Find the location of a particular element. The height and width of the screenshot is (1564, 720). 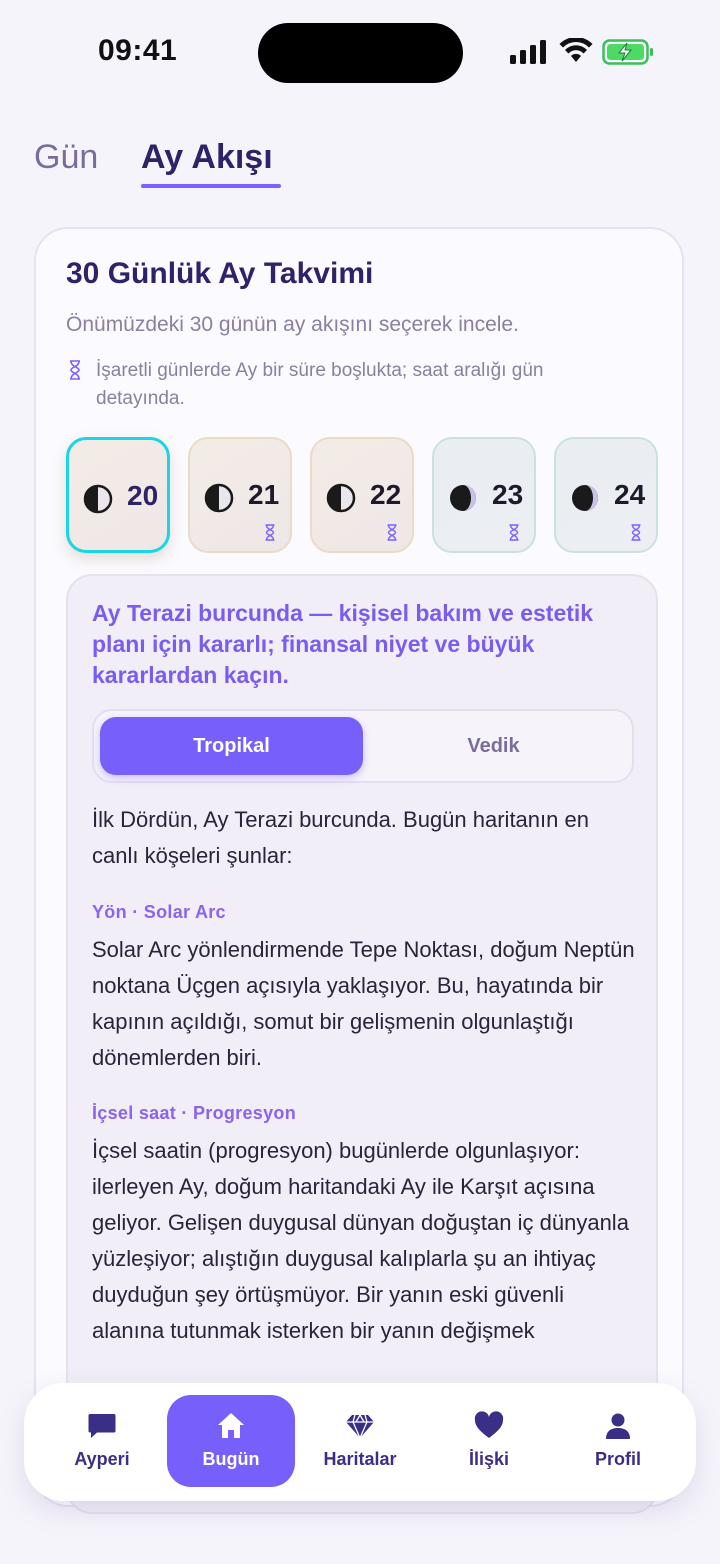

day-chip-23: 23 is located at coordinates (484, 495).